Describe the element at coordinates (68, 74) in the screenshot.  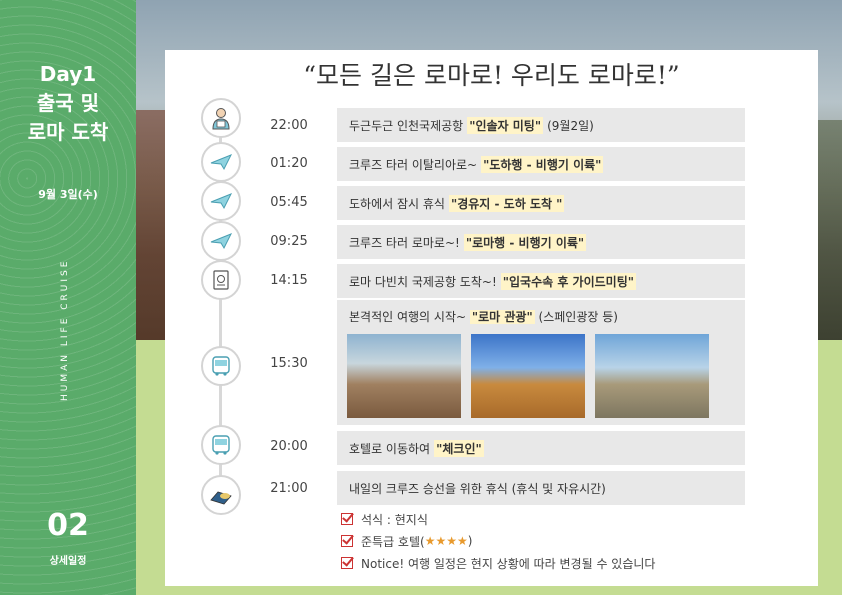
I see `day-title-line1: Day1` at that location.